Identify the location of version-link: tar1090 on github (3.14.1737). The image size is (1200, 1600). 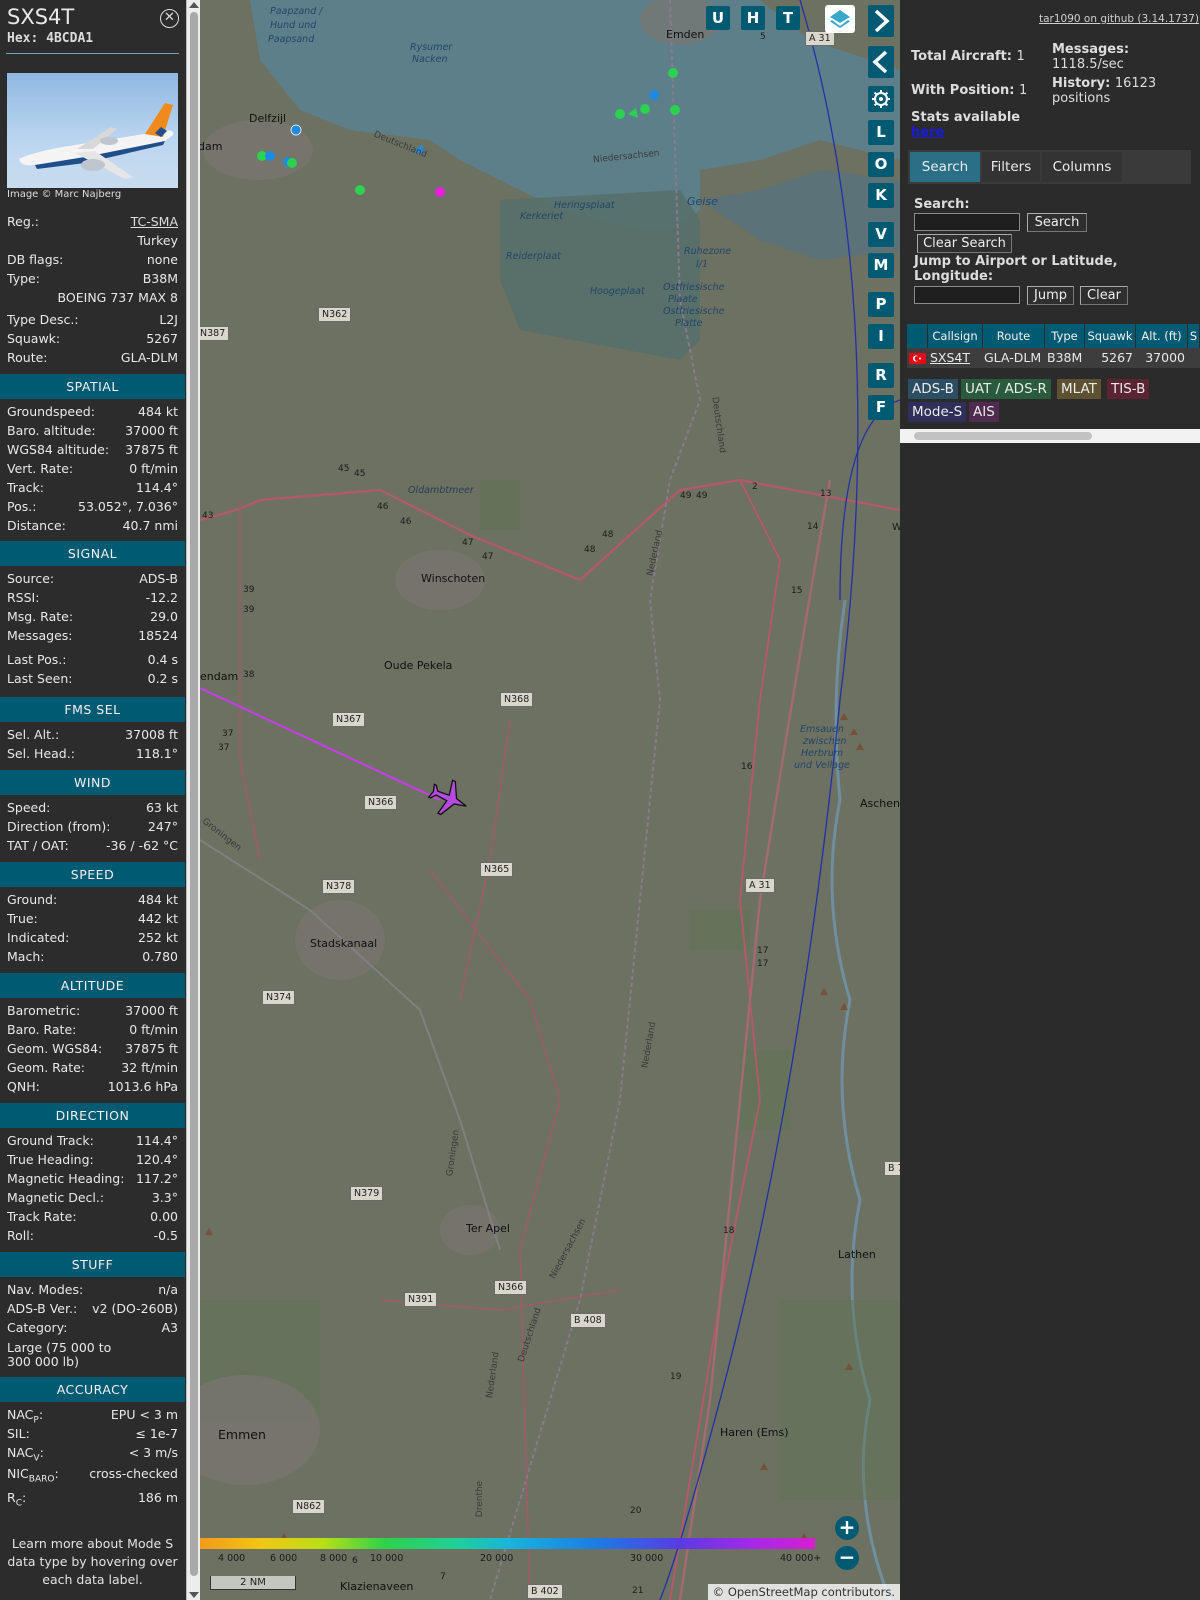
(1119, 19).